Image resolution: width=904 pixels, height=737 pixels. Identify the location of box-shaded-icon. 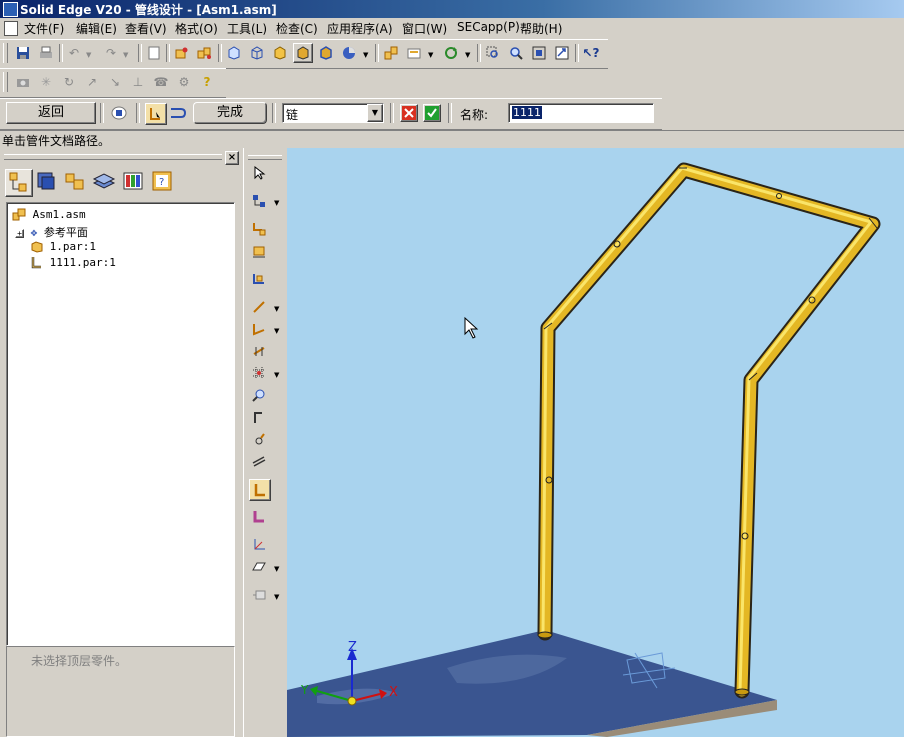
(280, 53).